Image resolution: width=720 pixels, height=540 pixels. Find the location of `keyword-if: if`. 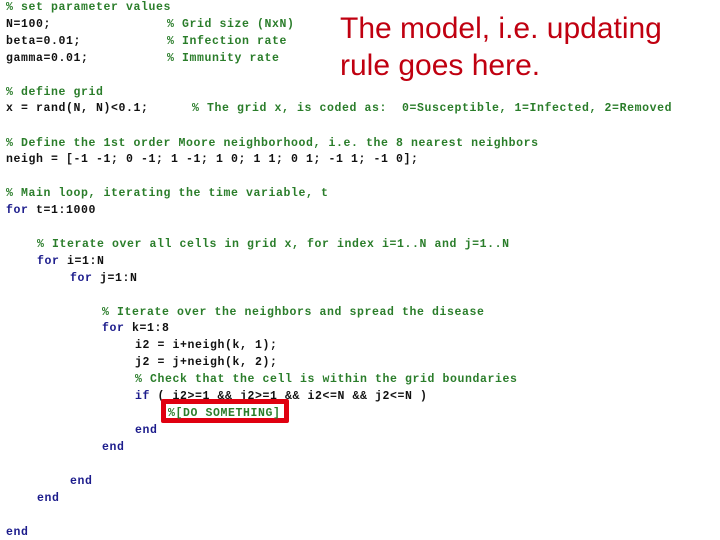

keyword-if: if is located at coordinates (143, 396).